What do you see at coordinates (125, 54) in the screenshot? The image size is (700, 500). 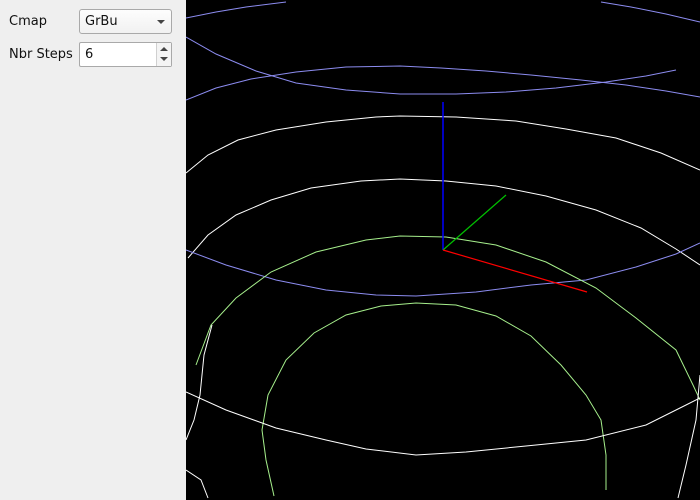 I see `steps-spinbox: 6` at bounding box center [125, 54].